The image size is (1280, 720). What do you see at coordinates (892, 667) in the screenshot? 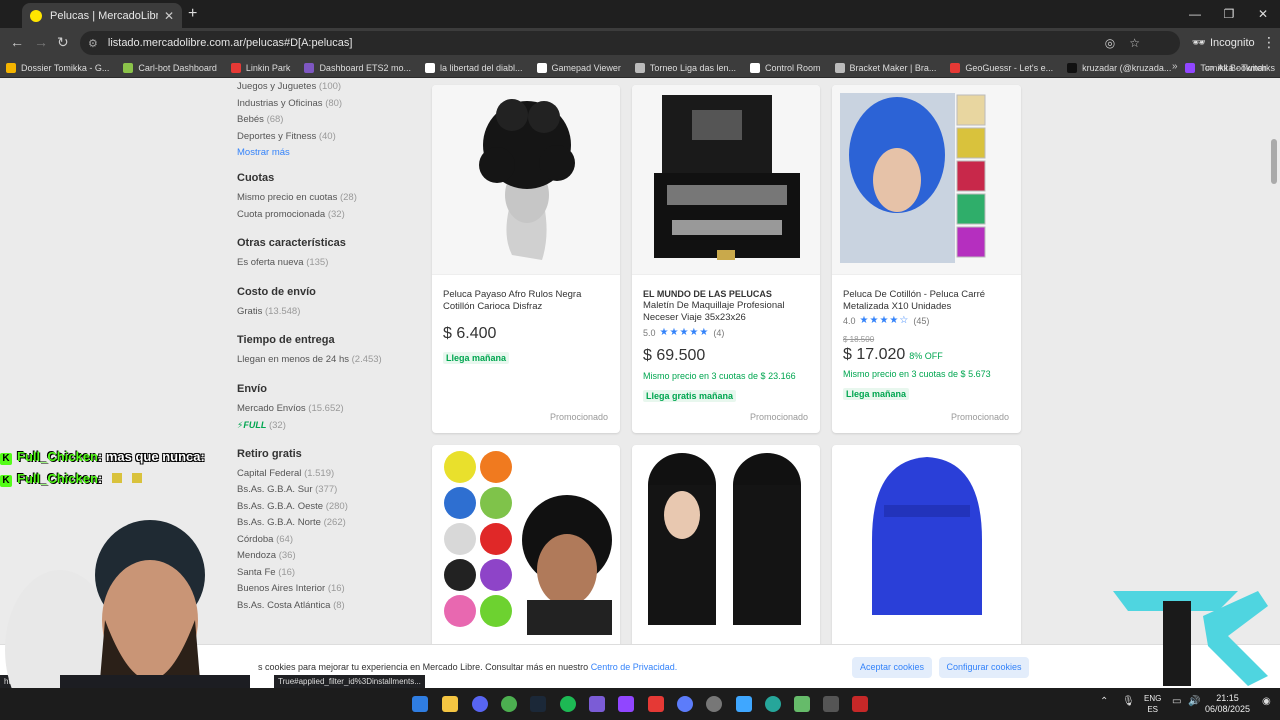
I see `accept-cookies-button: Aceptar cookies` at bounding box center [892, 667].